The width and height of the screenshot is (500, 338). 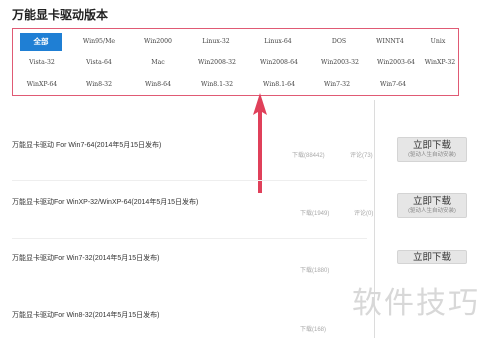 What do you see at coordinates (99, 63) in the screenshot?
I see `version-tab: Vista-64` at bounding box center [99, 63].